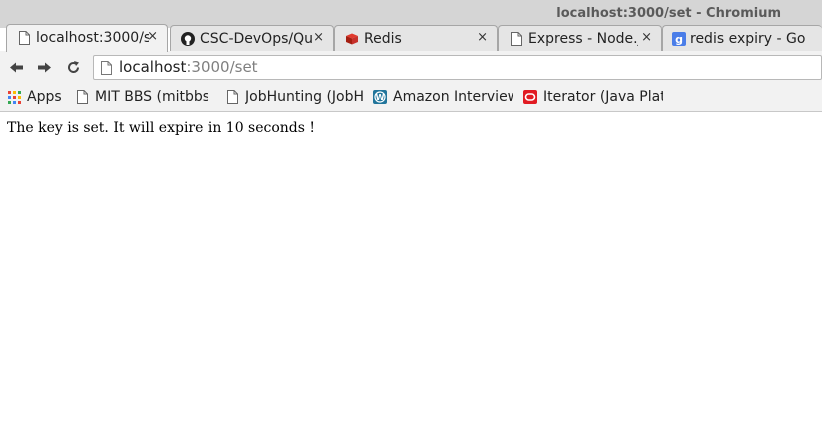 This screenshot has width=822, height=427. What do you see at coordinates (530, 97) in the screenshot?
I see `oracle-icon` at bounding box center [530, 97].